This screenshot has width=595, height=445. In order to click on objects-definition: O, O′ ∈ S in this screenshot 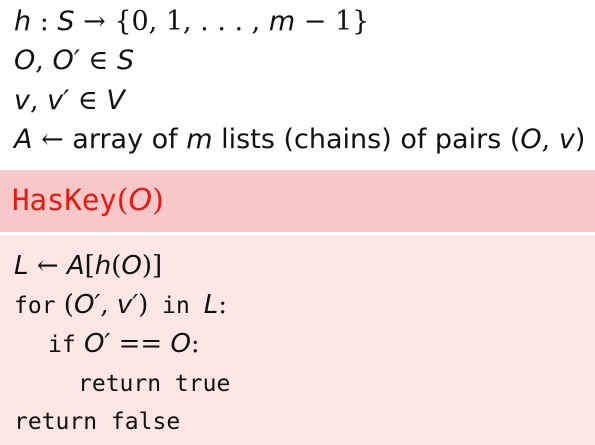, I will do `click(74, 61)`.